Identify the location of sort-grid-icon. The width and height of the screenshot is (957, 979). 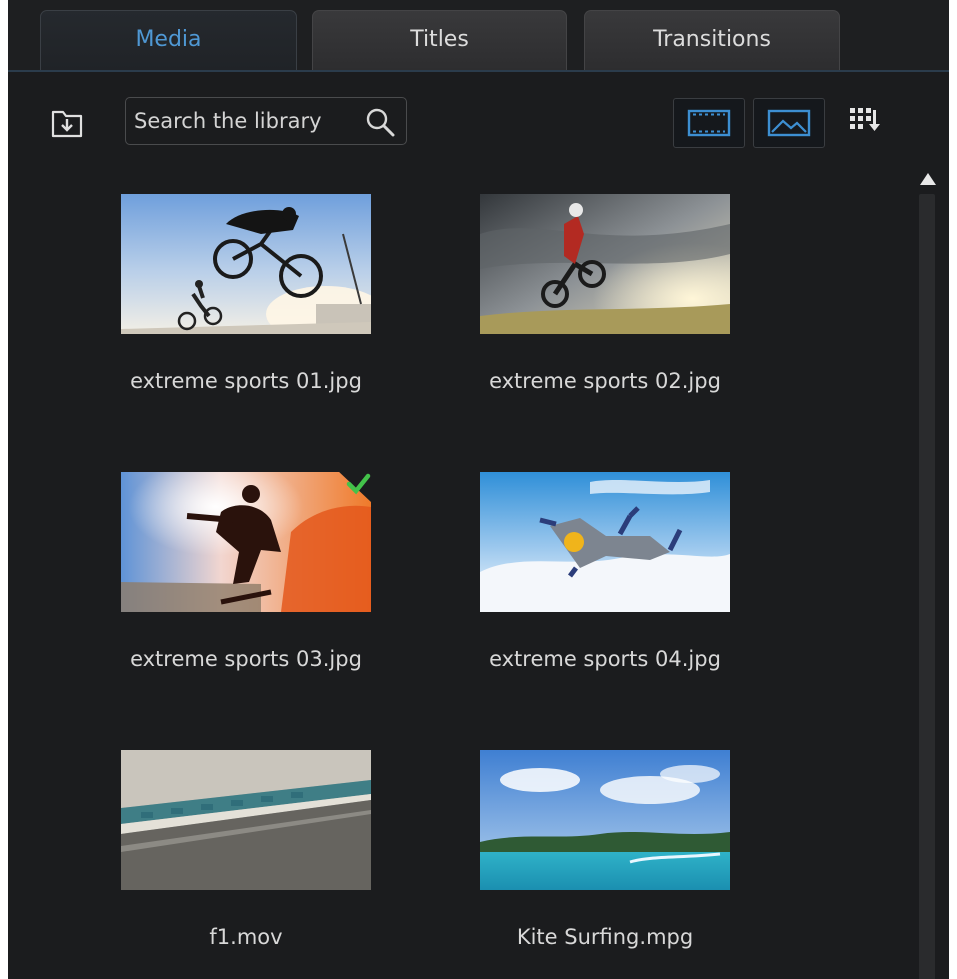
(865, 119).